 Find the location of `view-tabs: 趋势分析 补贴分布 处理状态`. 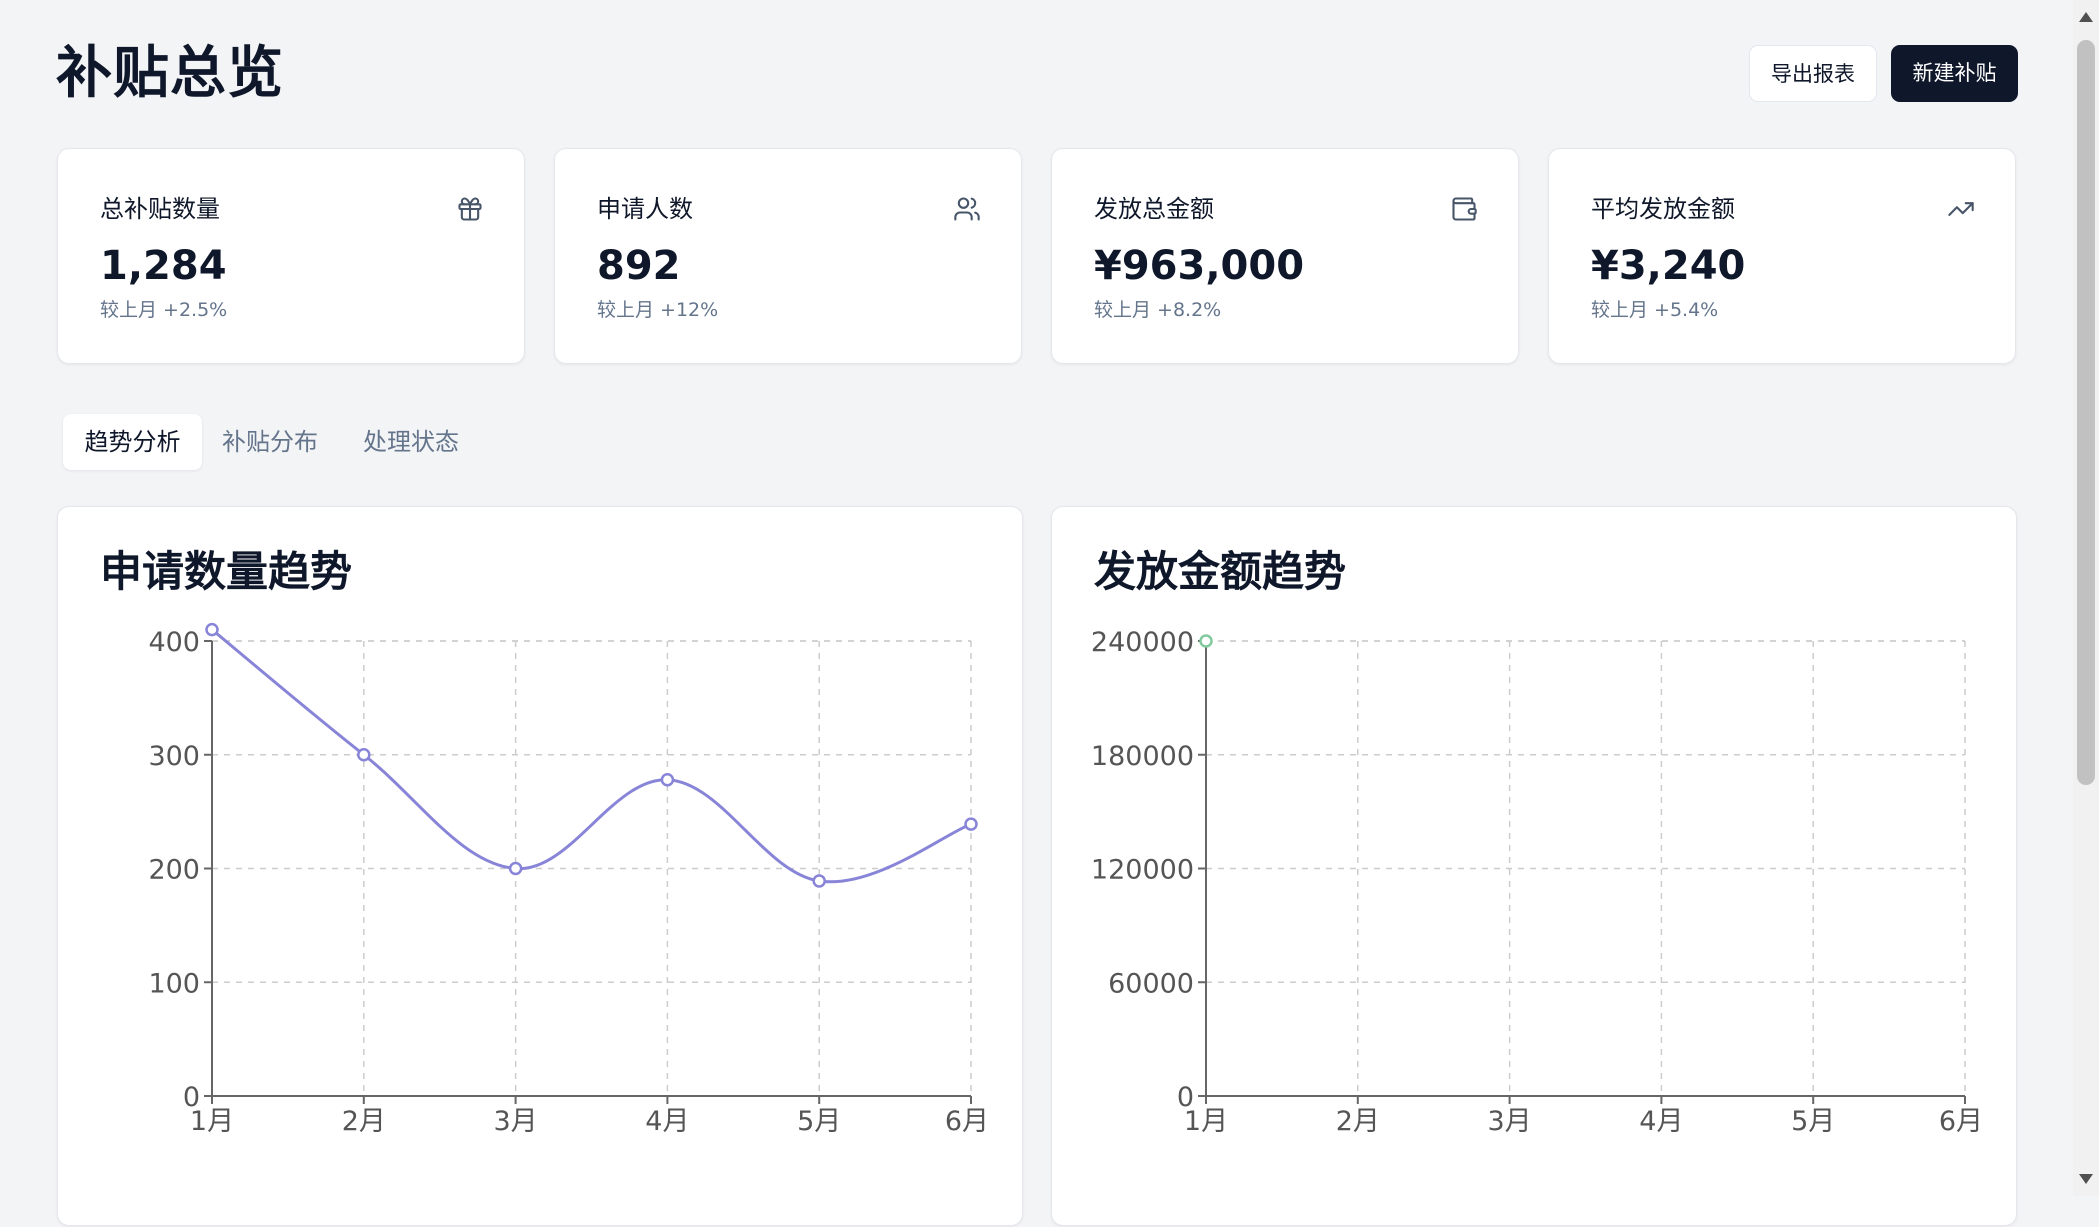

view-tabs: 趋势分析 补贴分布 处理状态 is located at coordinates (267, 442).